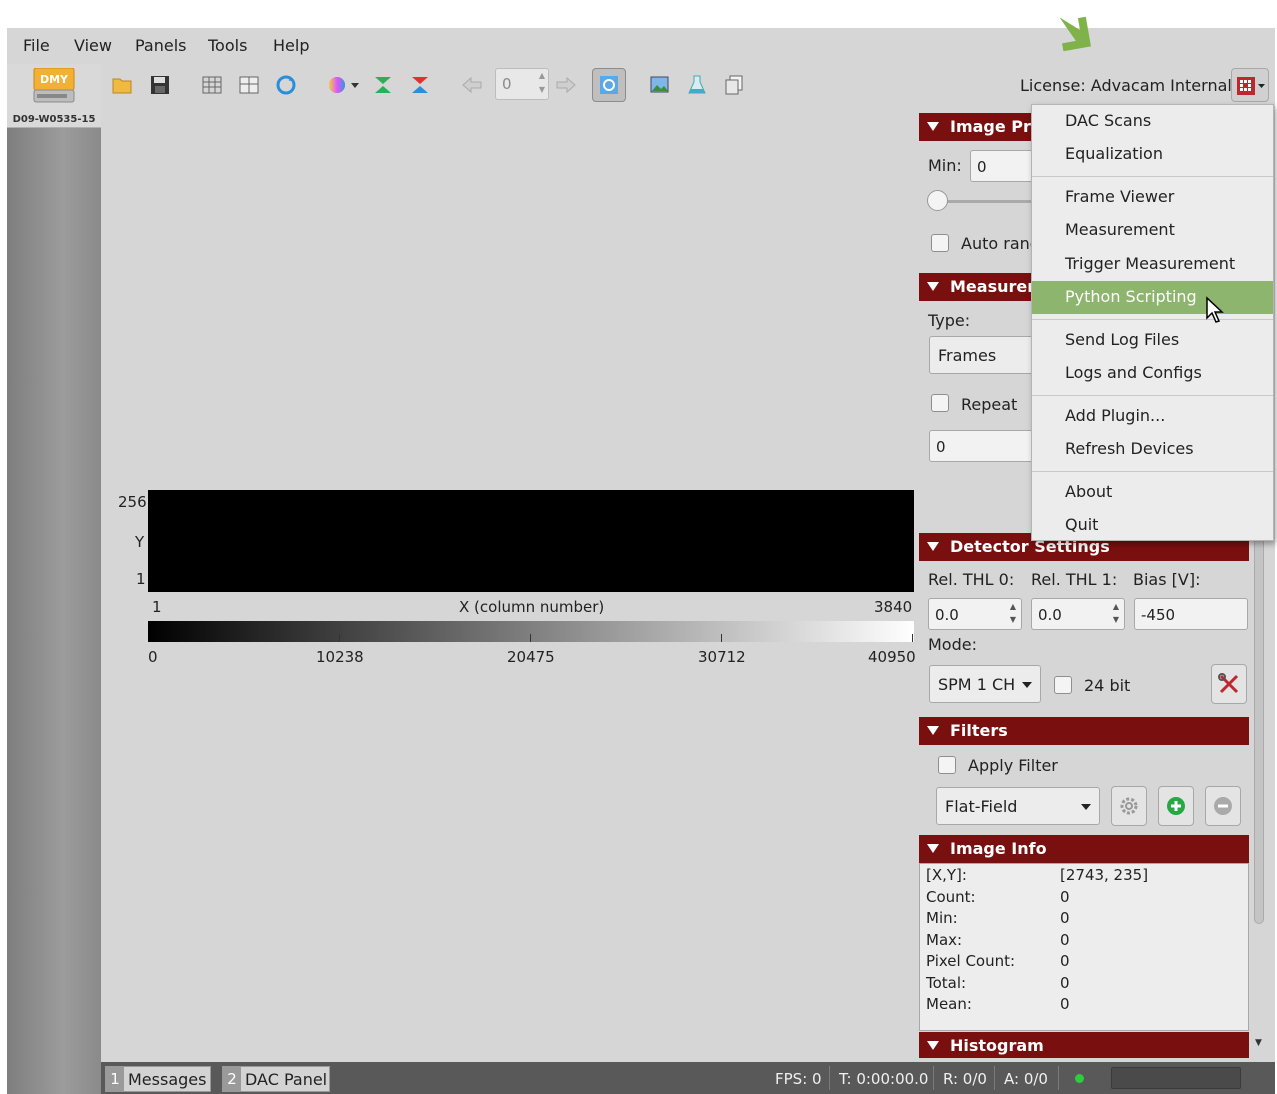  What do you see at coordinates (291, 45) in the screenshot?
I see `menu-help: Help` at bounding box center [291, 45].